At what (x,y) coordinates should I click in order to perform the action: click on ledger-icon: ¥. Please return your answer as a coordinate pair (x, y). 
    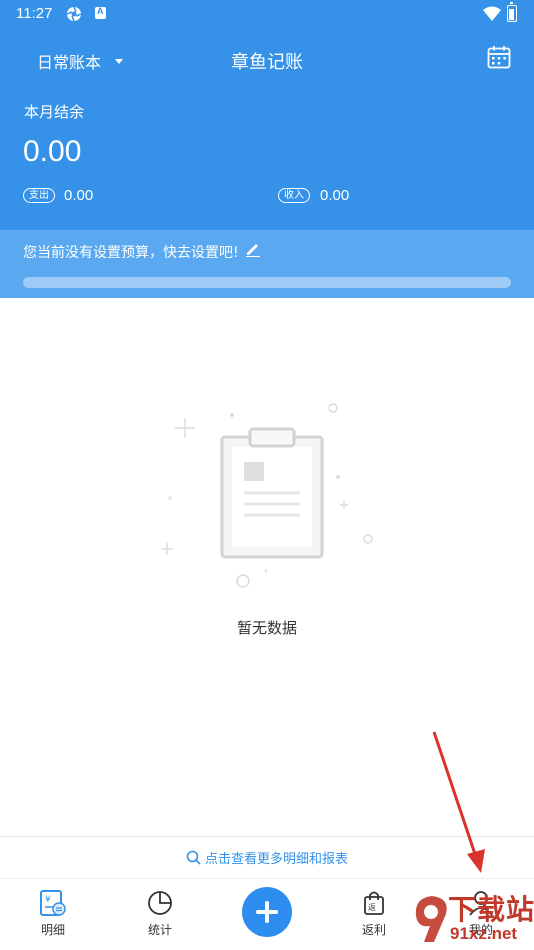
    Looking at the image, I should click on (53, 903).